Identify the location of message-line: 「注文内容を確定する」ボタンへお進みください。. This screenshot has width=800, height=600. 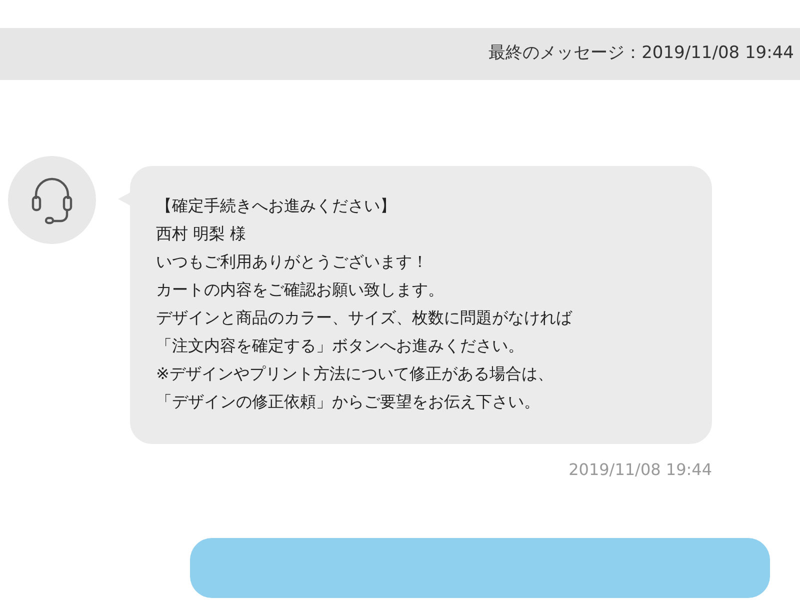
(340, 346).